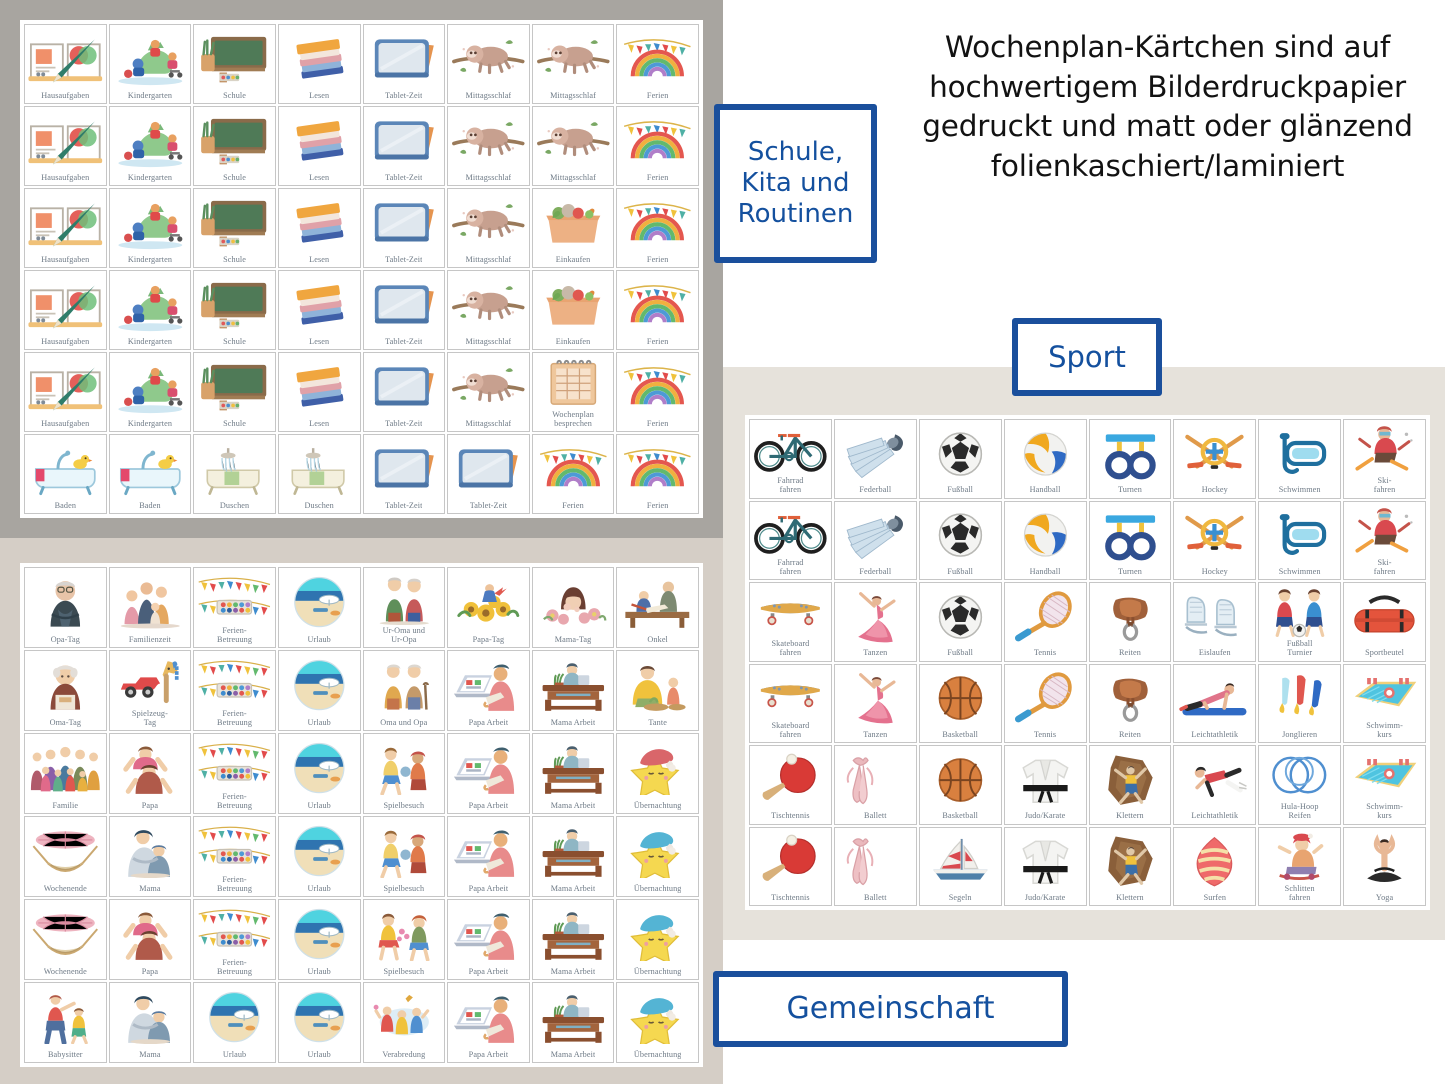  I want to click on shuttlecock-icon, so click(875, 535).